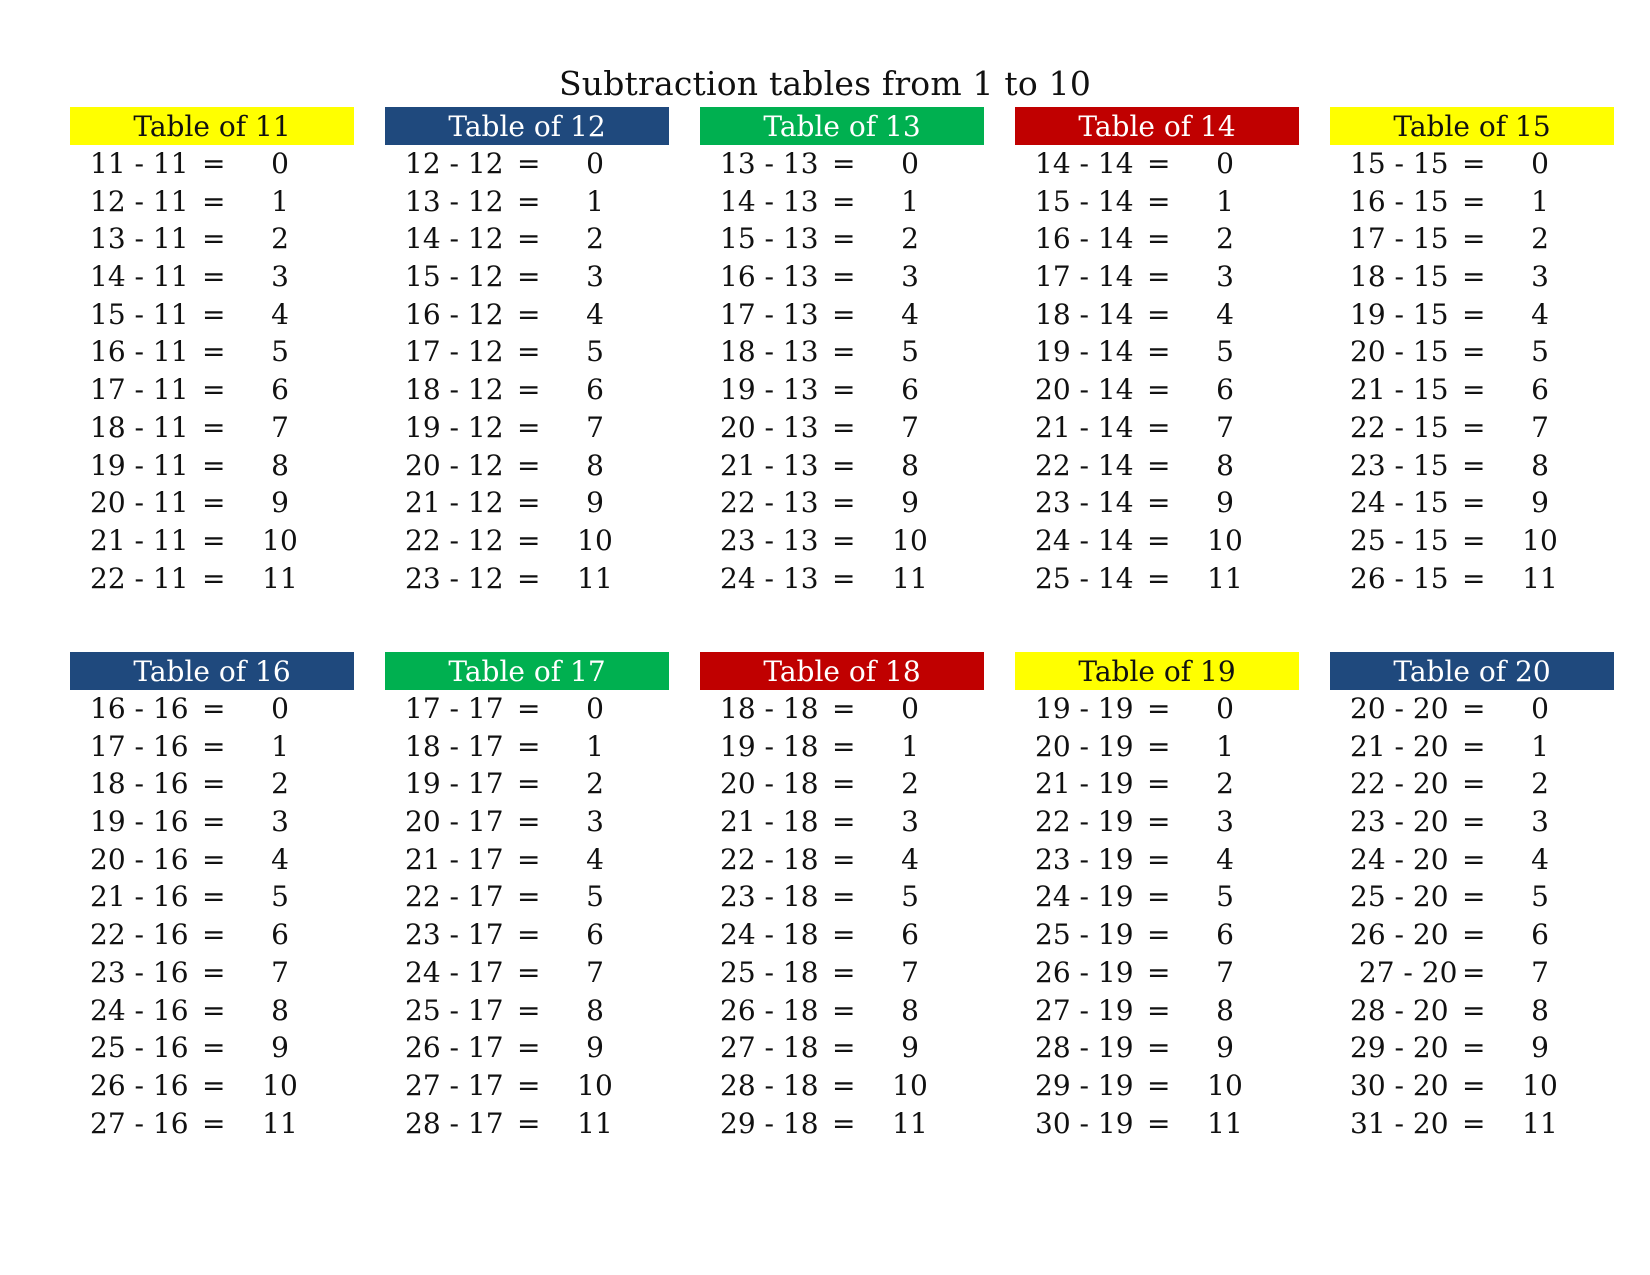 The width and height of the screenshot is (1650, 1275). Describe the element at coordinates (454, 784) in the screenshot. I see `expression: 19 - 17` at that location.